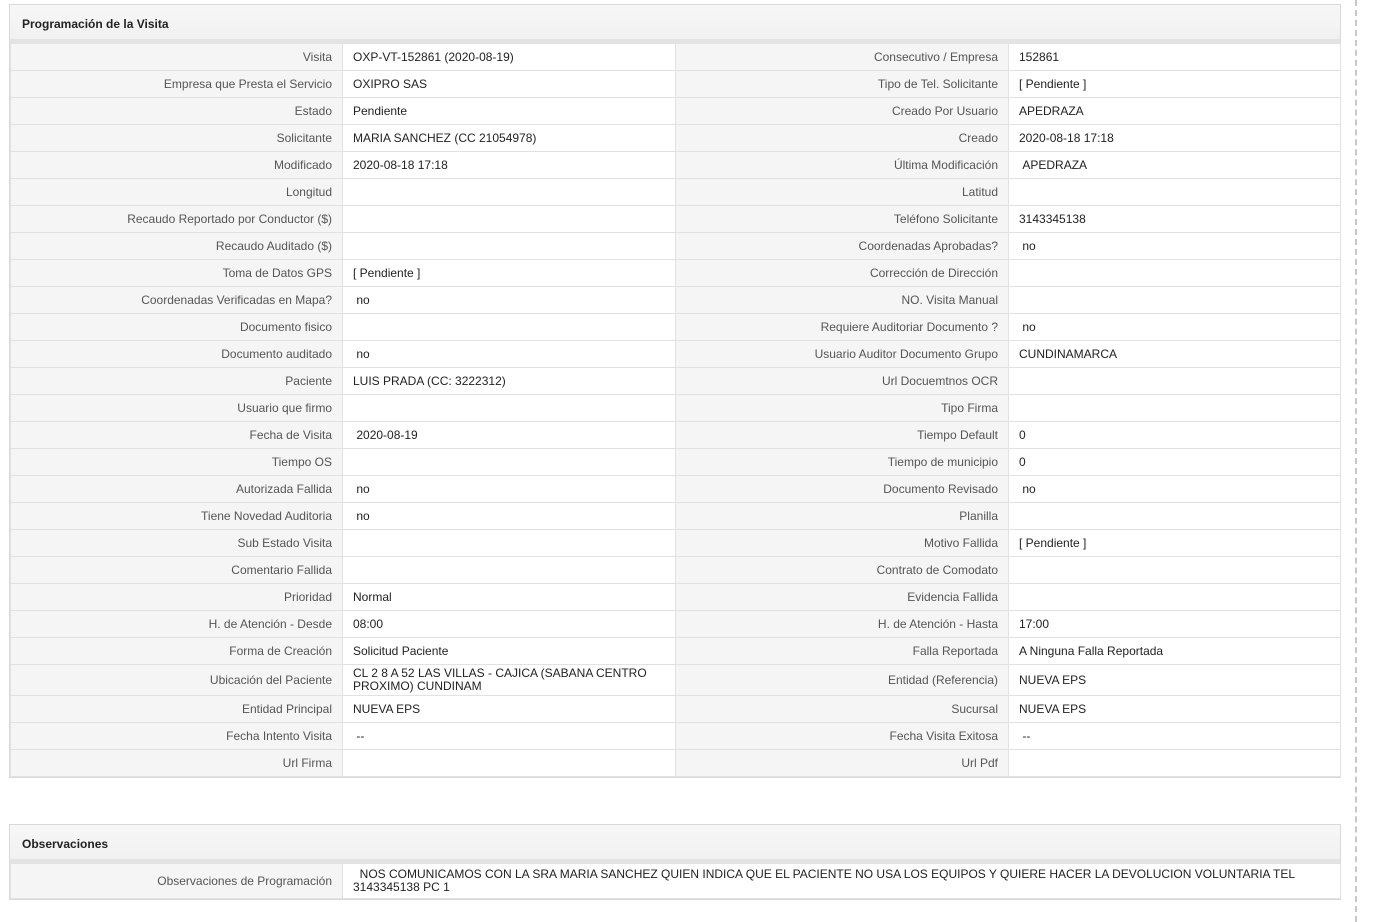 The height and width of the screenshot is (922, 1382). I want to click on field-label: Usuario Auditor Documento Grupo, so click(842, 354).